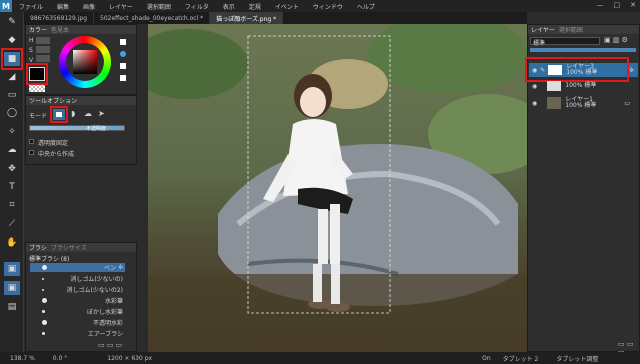 Image resolution: width=640 pixels, height=364 pixels. I want to click on tool-bar: ✎ ◆ ■ ◢ ▭ ◯ ✧ ☁ ✥ T ⌗ ⟋ ✋ ▣ ▣ ▤, so click(12, 182).